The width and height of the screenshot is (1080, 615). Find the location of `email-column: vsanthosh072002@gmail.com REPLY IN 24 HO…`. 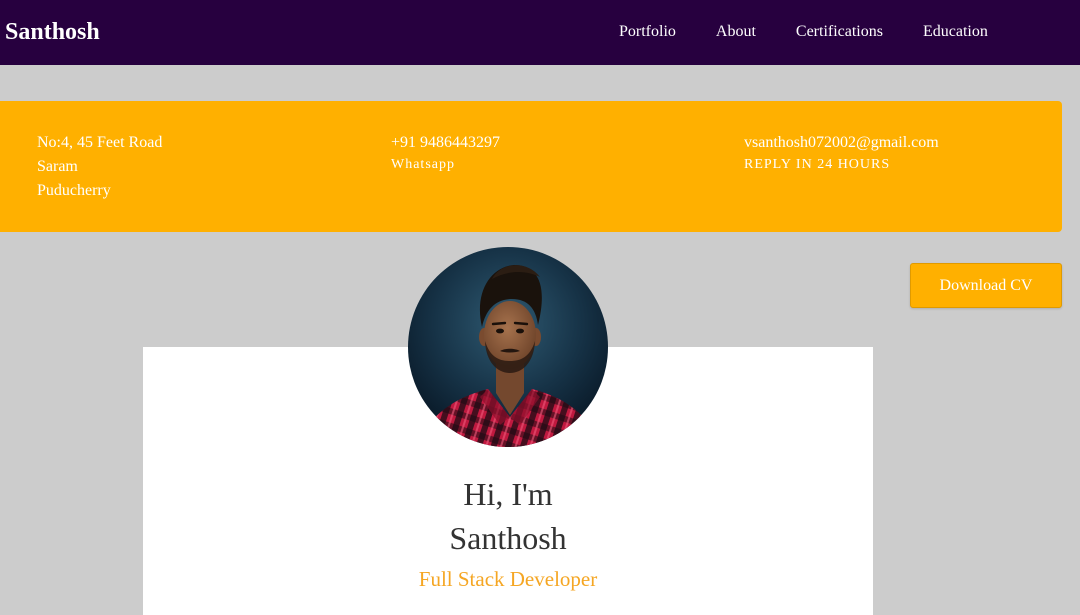

email-column: vsanthosh072002@gmail.com REPLY IN 24 HO… is located at coordinates (841, 153).